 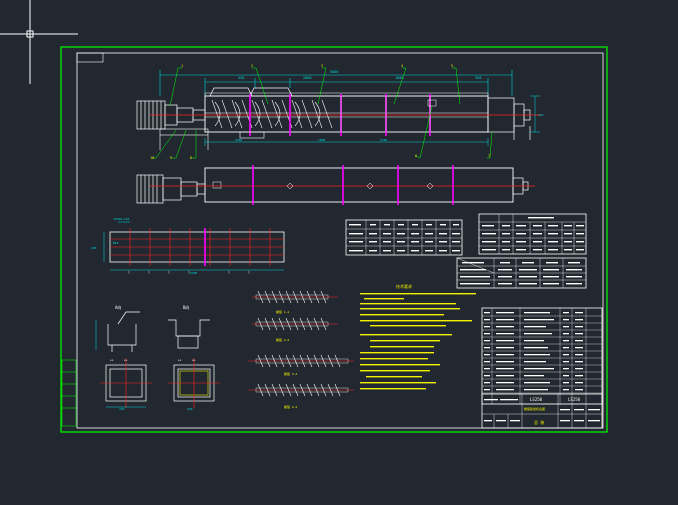 What do you see at coordinates (536, 399) in the screenshot?
I see `drawing-name: LS250` at bounding box center [536, 399].